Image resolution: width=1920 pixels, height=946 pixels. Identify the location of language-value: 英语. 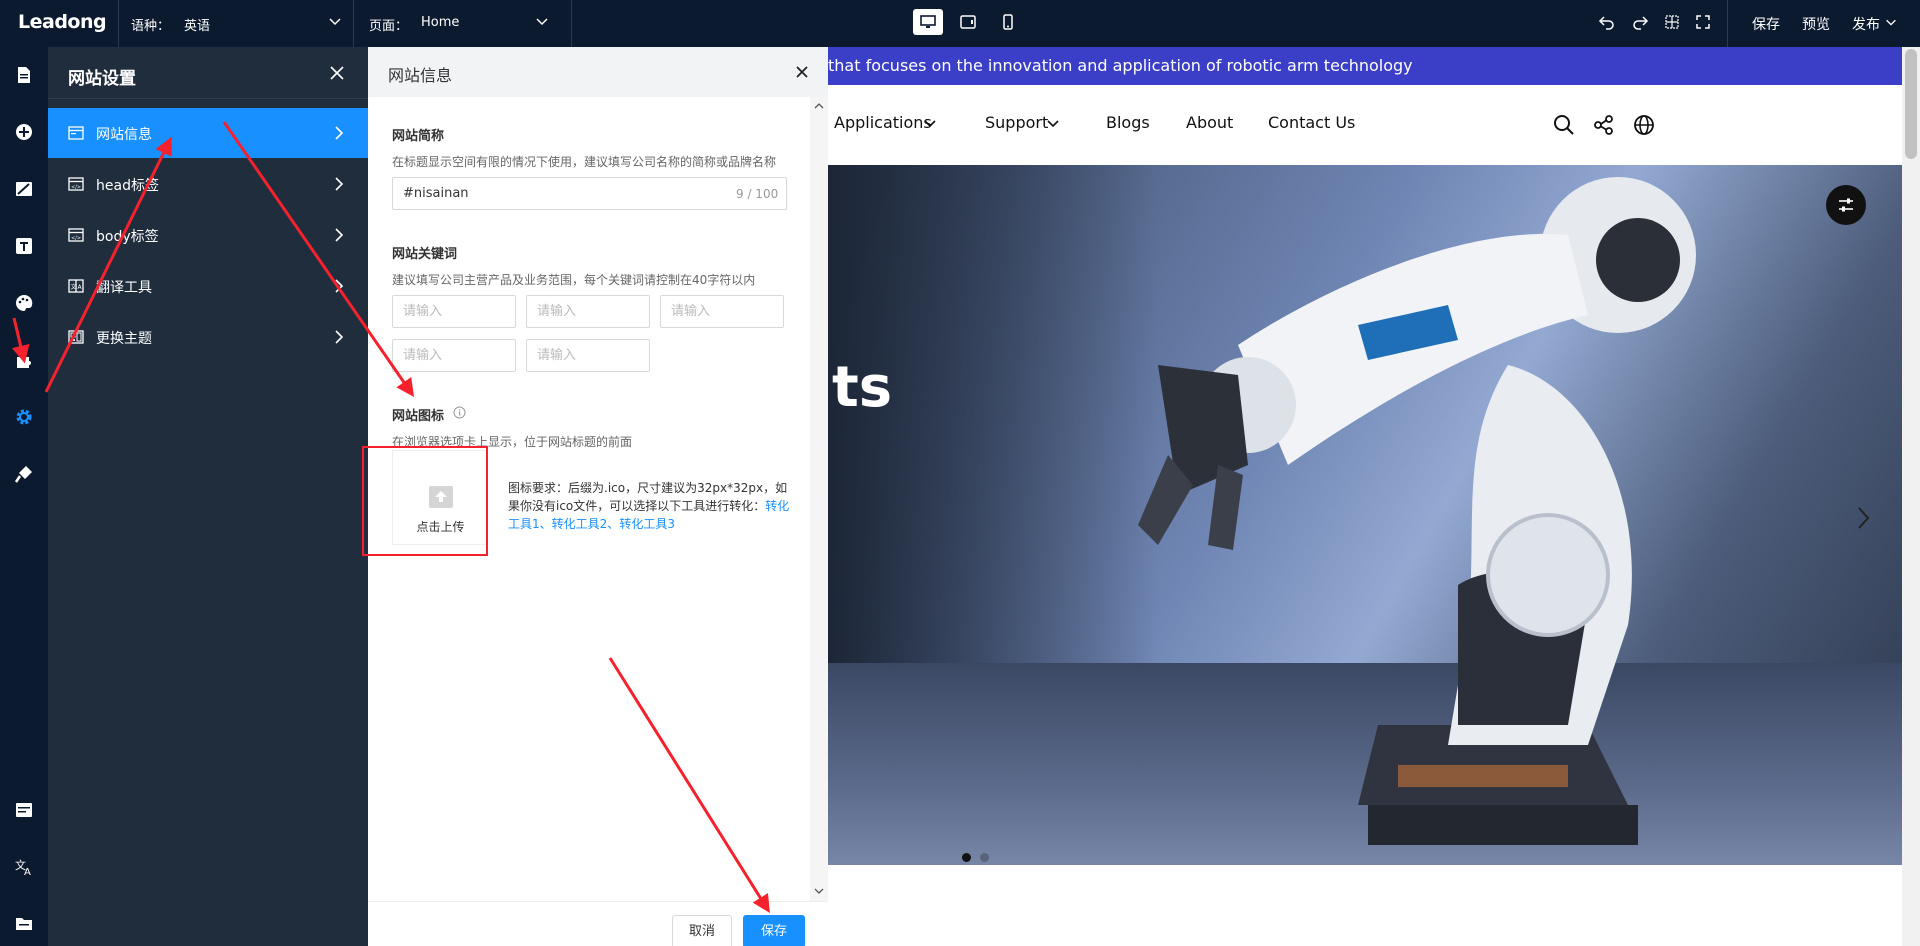
(197, 26).